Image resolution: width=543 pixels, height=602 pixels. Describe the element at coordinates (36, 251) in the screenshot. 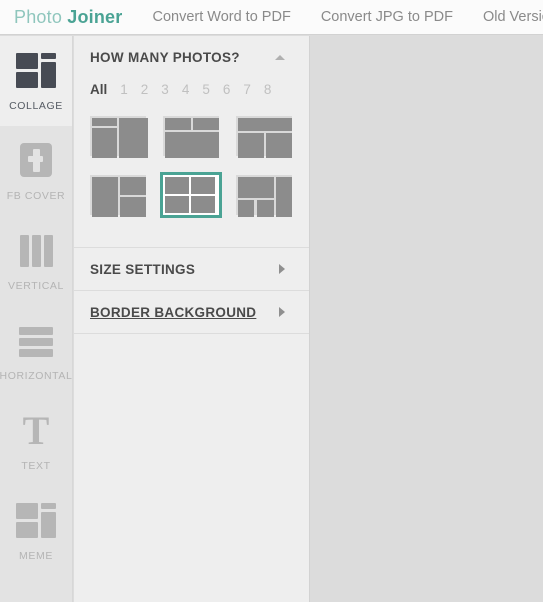

I see `vertical-bars-icon` at that location.